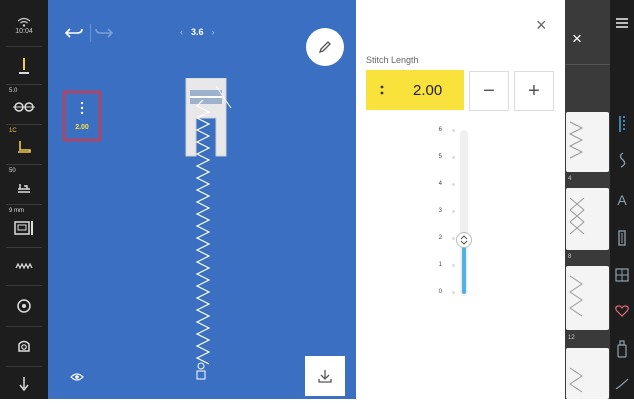 Image resolution: width=634 pixels, height=404 pixels. What do you see at coordinates (77, 377) in the screenshot?
I see `eye-icon` at bounding box center [77, 377].